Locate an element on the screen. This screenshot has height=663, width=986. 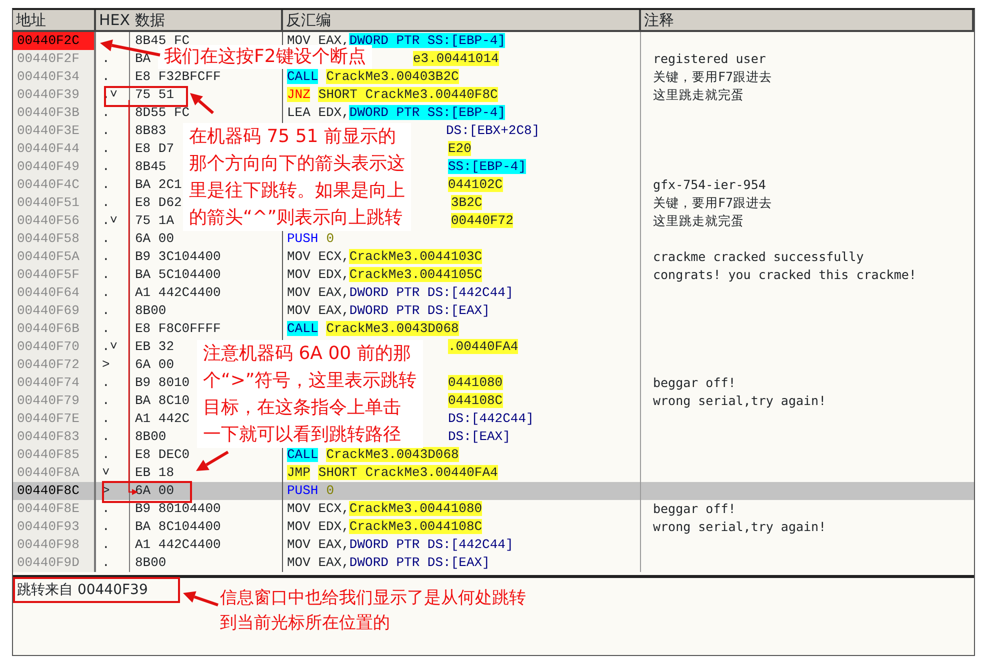
disasm-cell: JNZ SHORT CrackMe3.00440F8C is located at coordinates (392, 94).